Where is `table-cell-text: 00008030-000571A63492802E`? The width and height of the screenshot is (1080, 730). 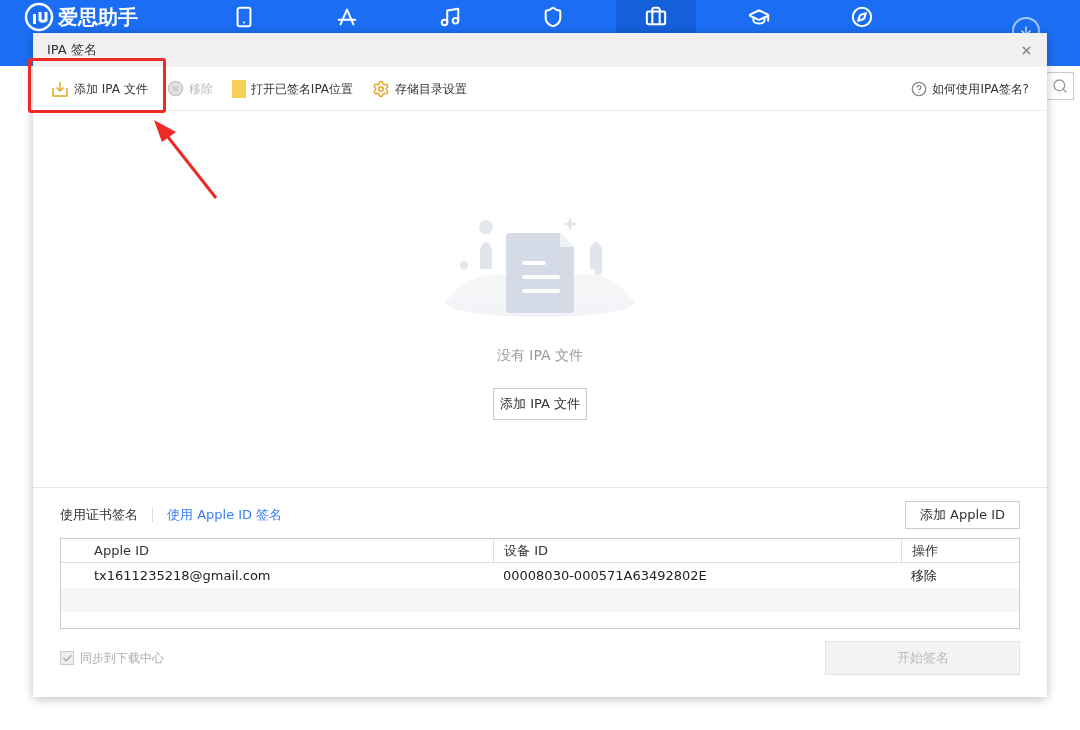
table-cell-text: 00008030-000571A63492802E is located at coordinates (605, 575).